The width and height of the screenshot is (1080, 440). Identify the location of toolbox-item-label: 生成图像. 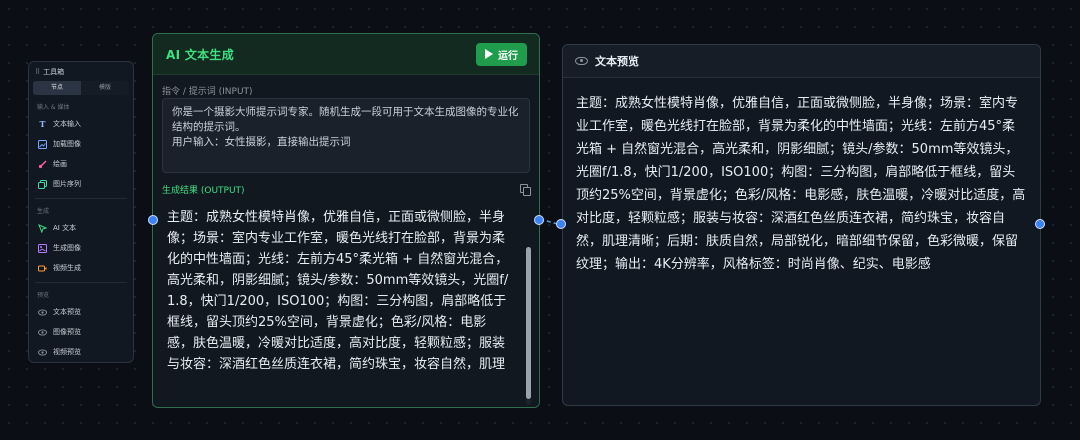
(67, 248).